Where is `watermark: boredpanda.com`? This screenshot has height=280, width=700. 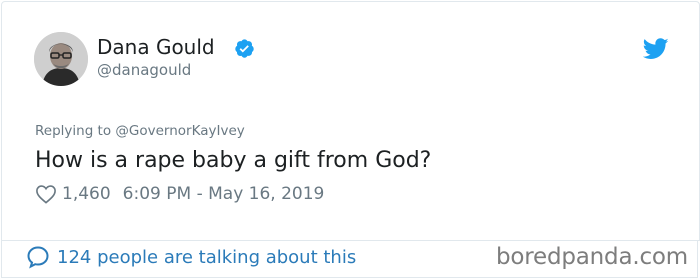 watermark: boredpanda.com is located at coordinates (592, 257).